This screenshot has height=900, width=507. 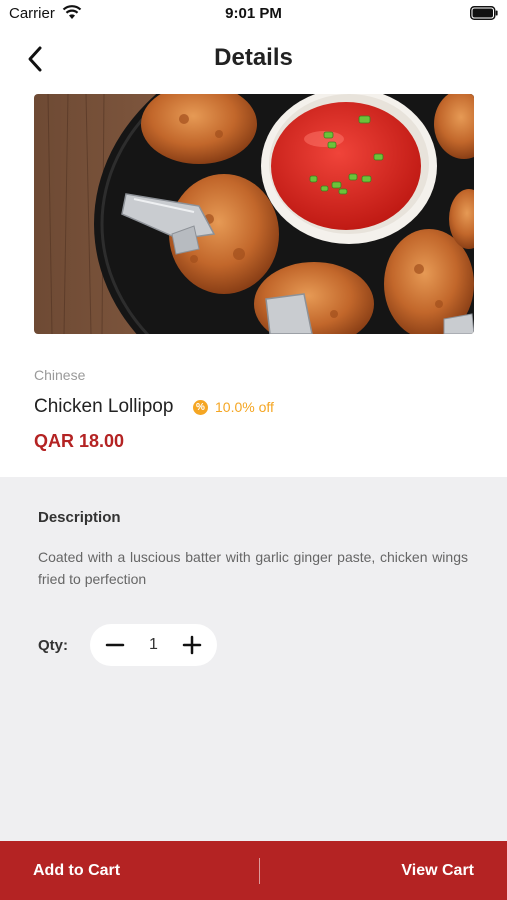 I want to click on footer-divider, so click(x=259, y=871).